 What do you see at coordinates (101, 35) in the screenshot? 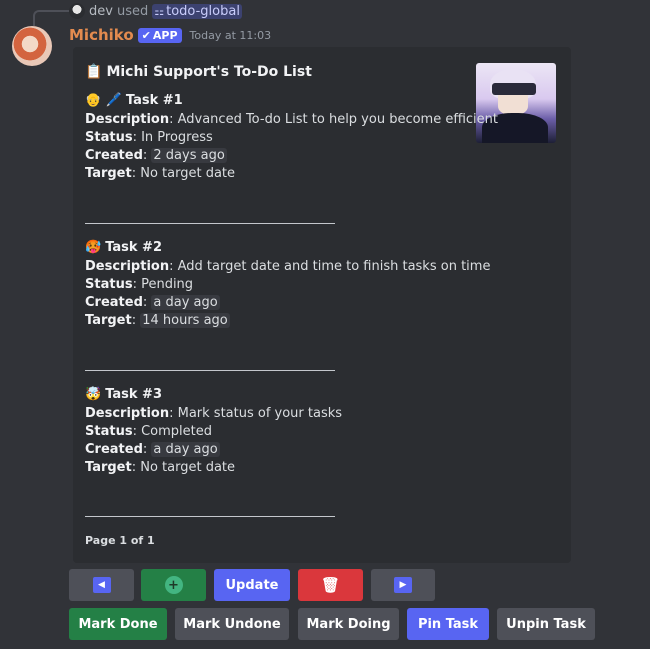
I see `author-name: Michiko` at bounding box center [101, 35].